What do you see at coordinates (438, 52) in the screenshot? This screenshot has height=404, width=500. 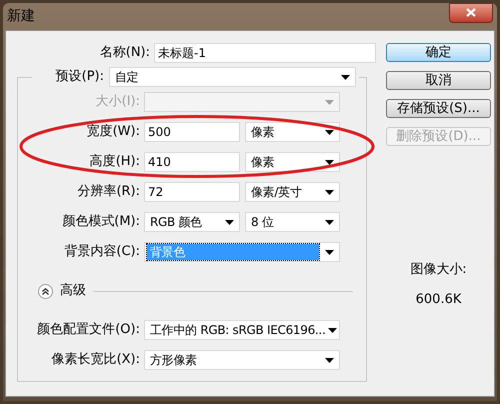 I see `dialog-button: 确定` at bounding box center [438, 52].